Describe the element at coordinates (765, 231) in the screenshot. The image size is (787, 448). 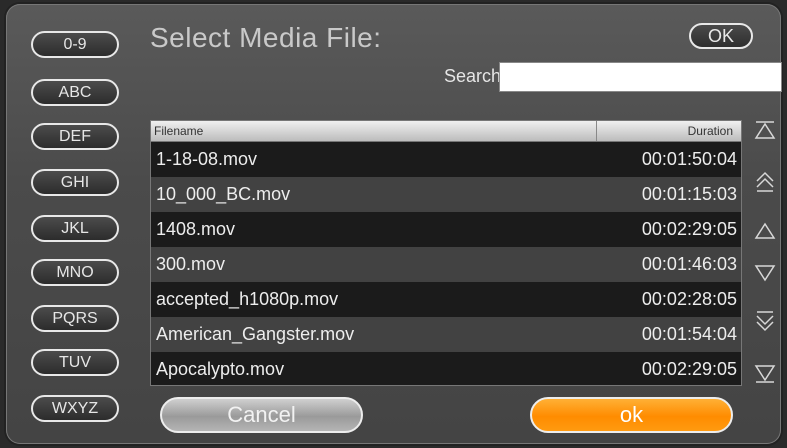
I see `line-up-icon` at that location.